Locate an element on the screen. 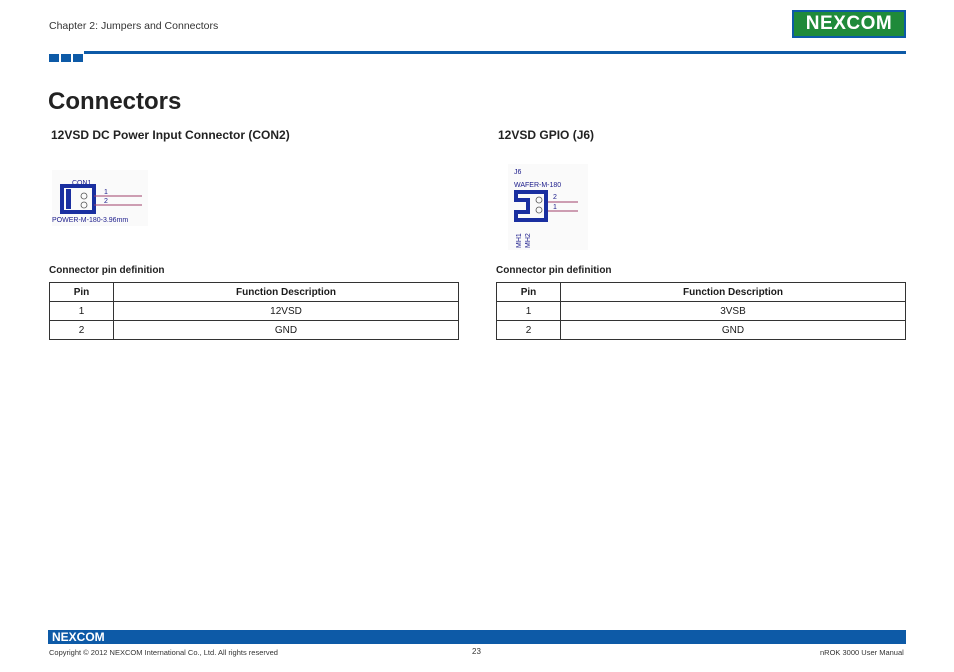 This screenshot has height=672, width=954. manual-title: nROK 3000 User Manual is located at coordinates (862, 652).